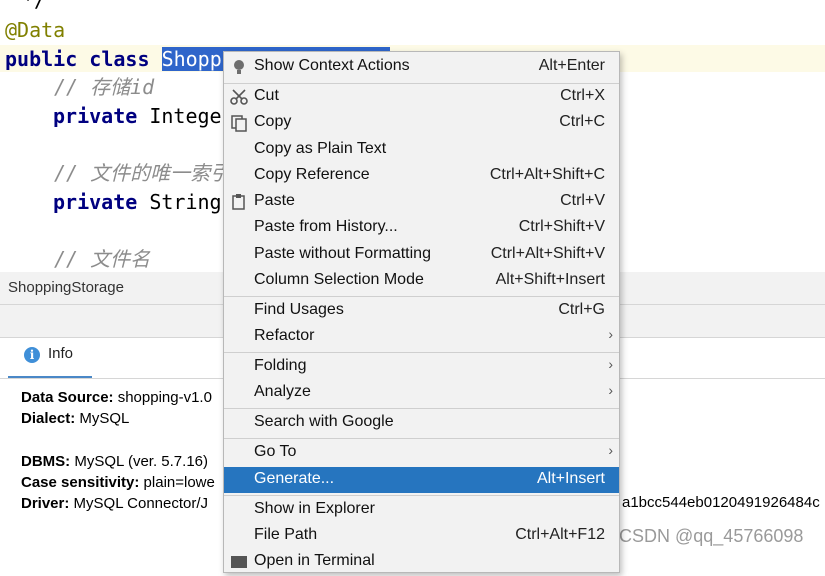 The image size is (825, 576). What do you see at coordinates (547, 253) in the screenshot?
I see `menu-item-shortcut: Ctrl+Alt+Shift+V` at bounding box center [547, 253].